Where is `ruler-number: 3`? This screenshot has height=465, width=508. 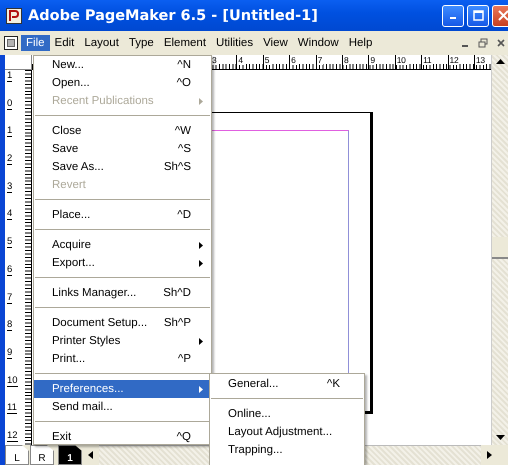
ruler-number: 3 is located at coordinates (9, 186).